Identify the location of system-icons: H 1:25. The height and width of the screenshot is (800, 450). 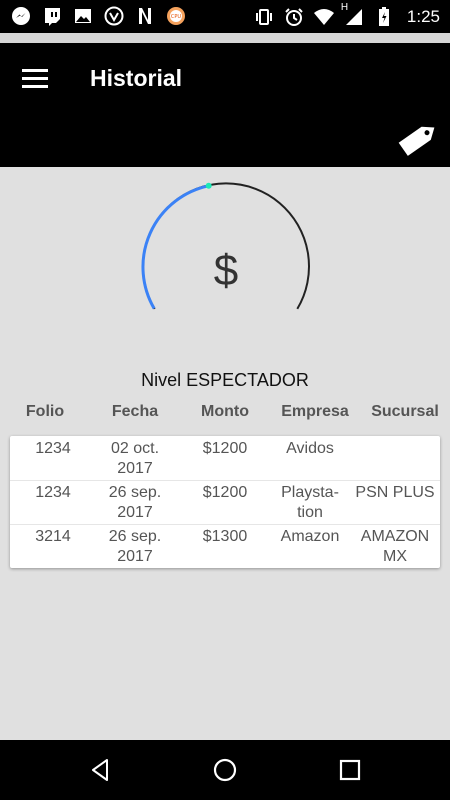
(346, 16).